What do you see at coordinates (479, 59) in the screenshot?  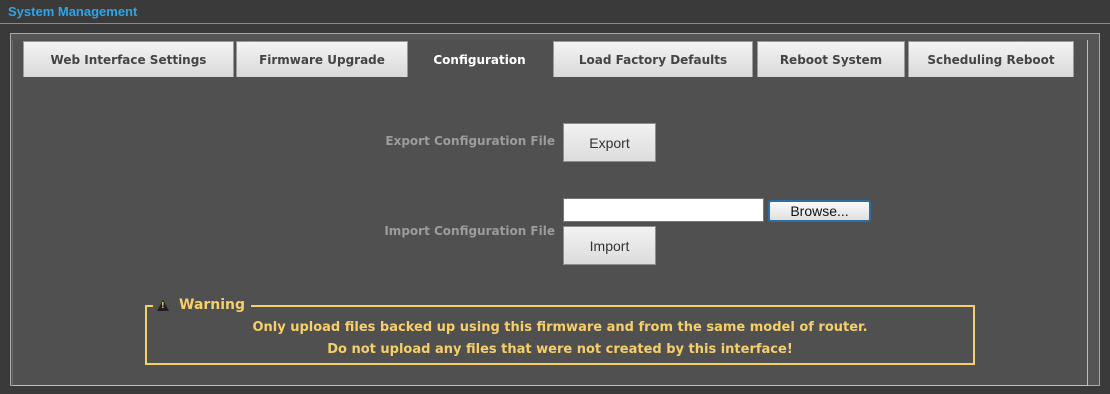 I see `tab-configuration: Configuration` at bounding box center [479, 59].